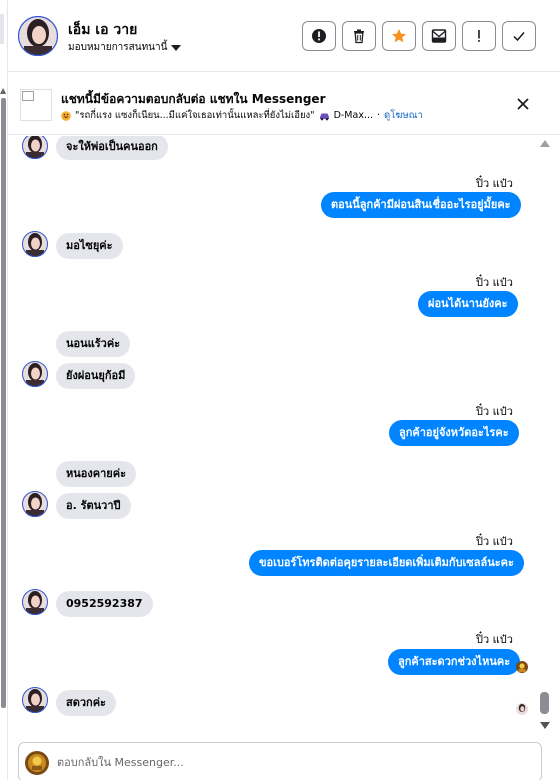 The image size is (560, 780). What do you see at coordinates (93, 344) in the screenshot?
I see `incoming-message: นอนแร้วค่ะ` at bounding box center [93, 344].